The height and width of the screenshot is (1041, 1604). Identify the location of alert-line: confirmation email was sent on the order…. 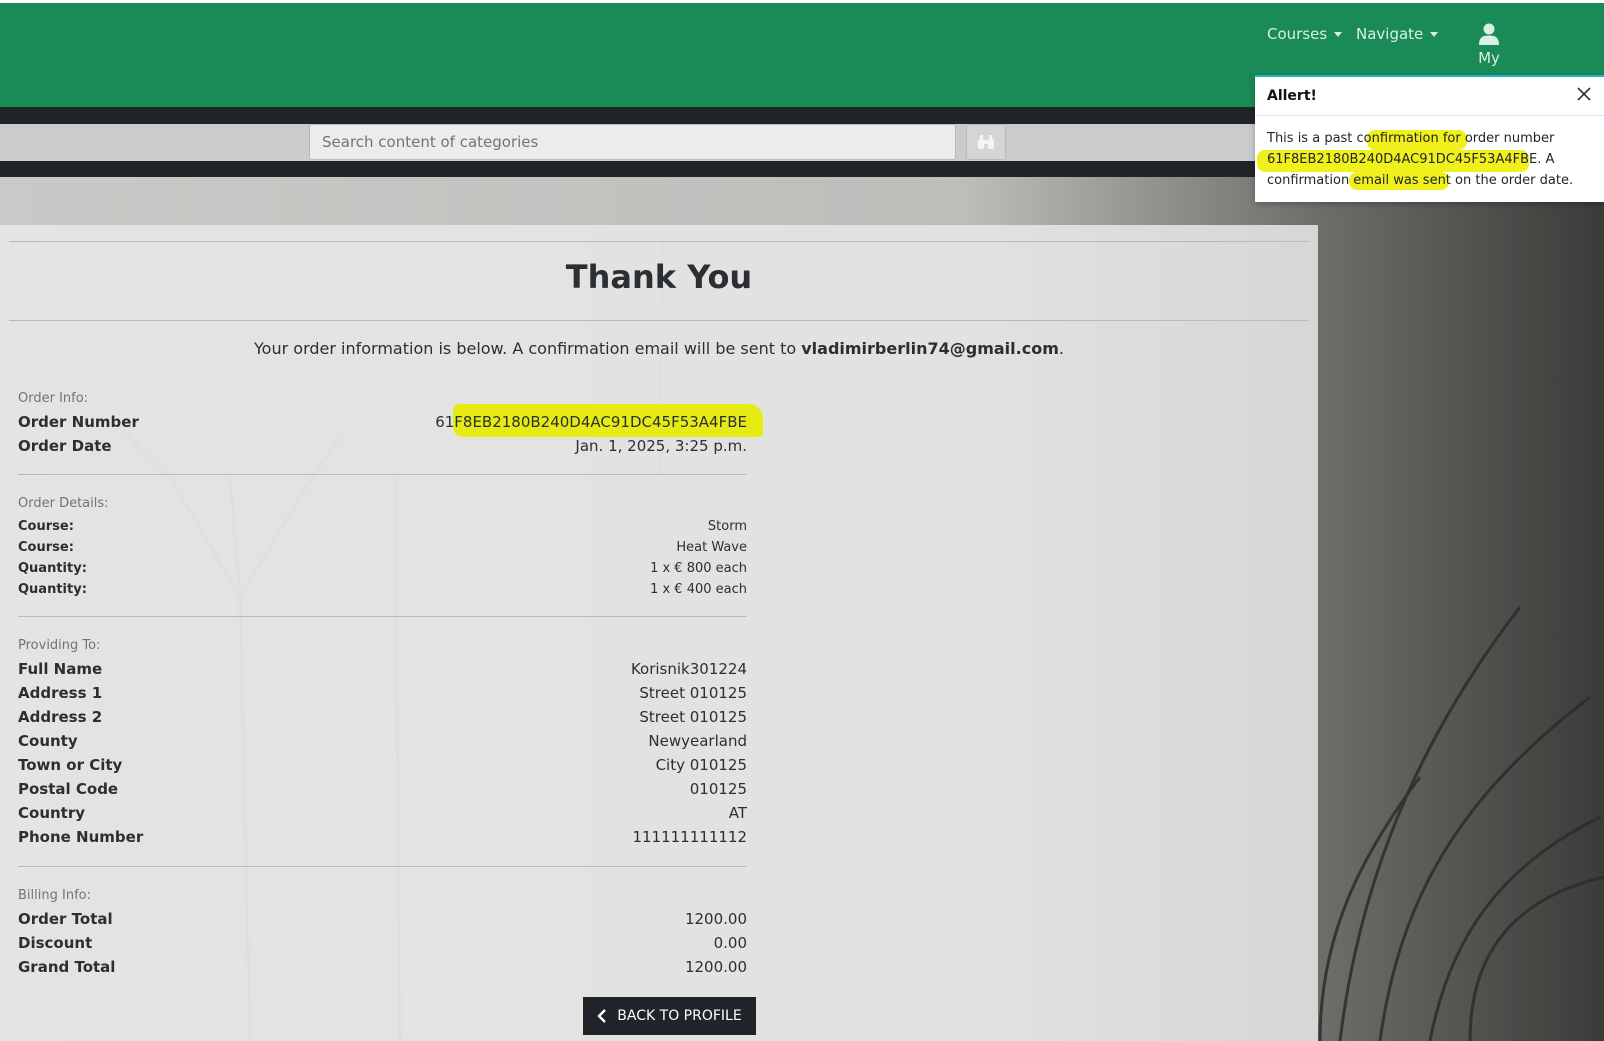
(1420, 180).